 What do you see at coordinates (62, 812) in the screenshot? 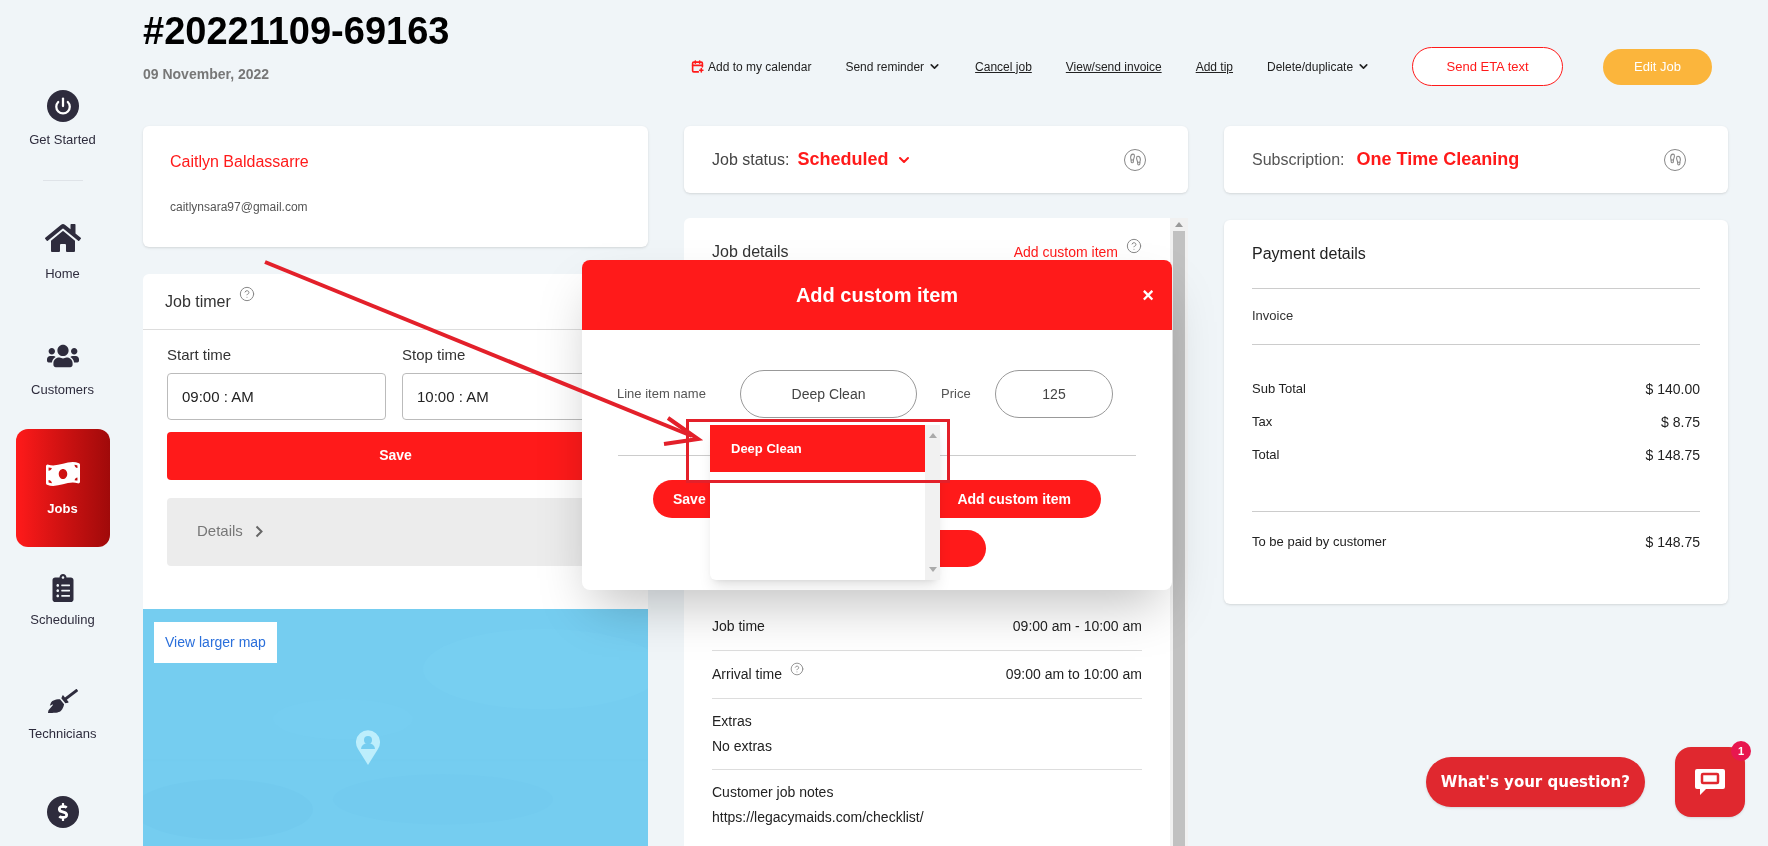
I see `dollar-icon` at bounding box center [62, 812].